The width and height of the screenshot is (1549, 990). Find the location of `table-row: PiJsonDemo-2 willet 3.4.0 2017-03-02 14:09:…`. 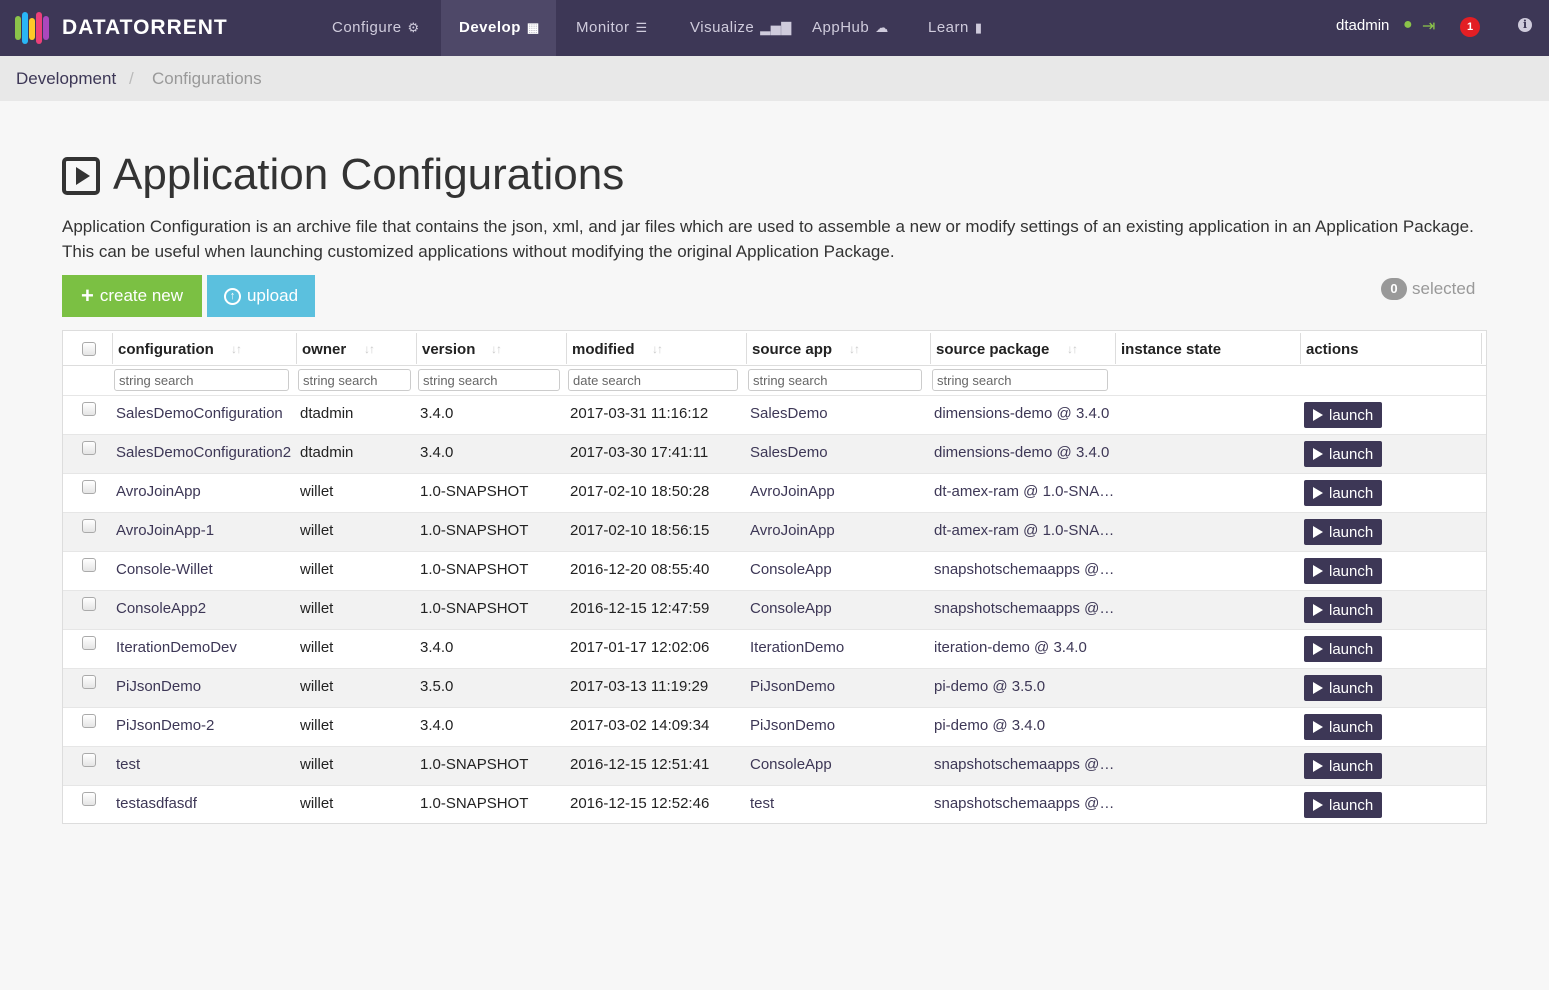

table-row: PiJsonDemo-2 willet 3.4.0 2017-03-02 14:09:… is located at coordinates (774, 726).